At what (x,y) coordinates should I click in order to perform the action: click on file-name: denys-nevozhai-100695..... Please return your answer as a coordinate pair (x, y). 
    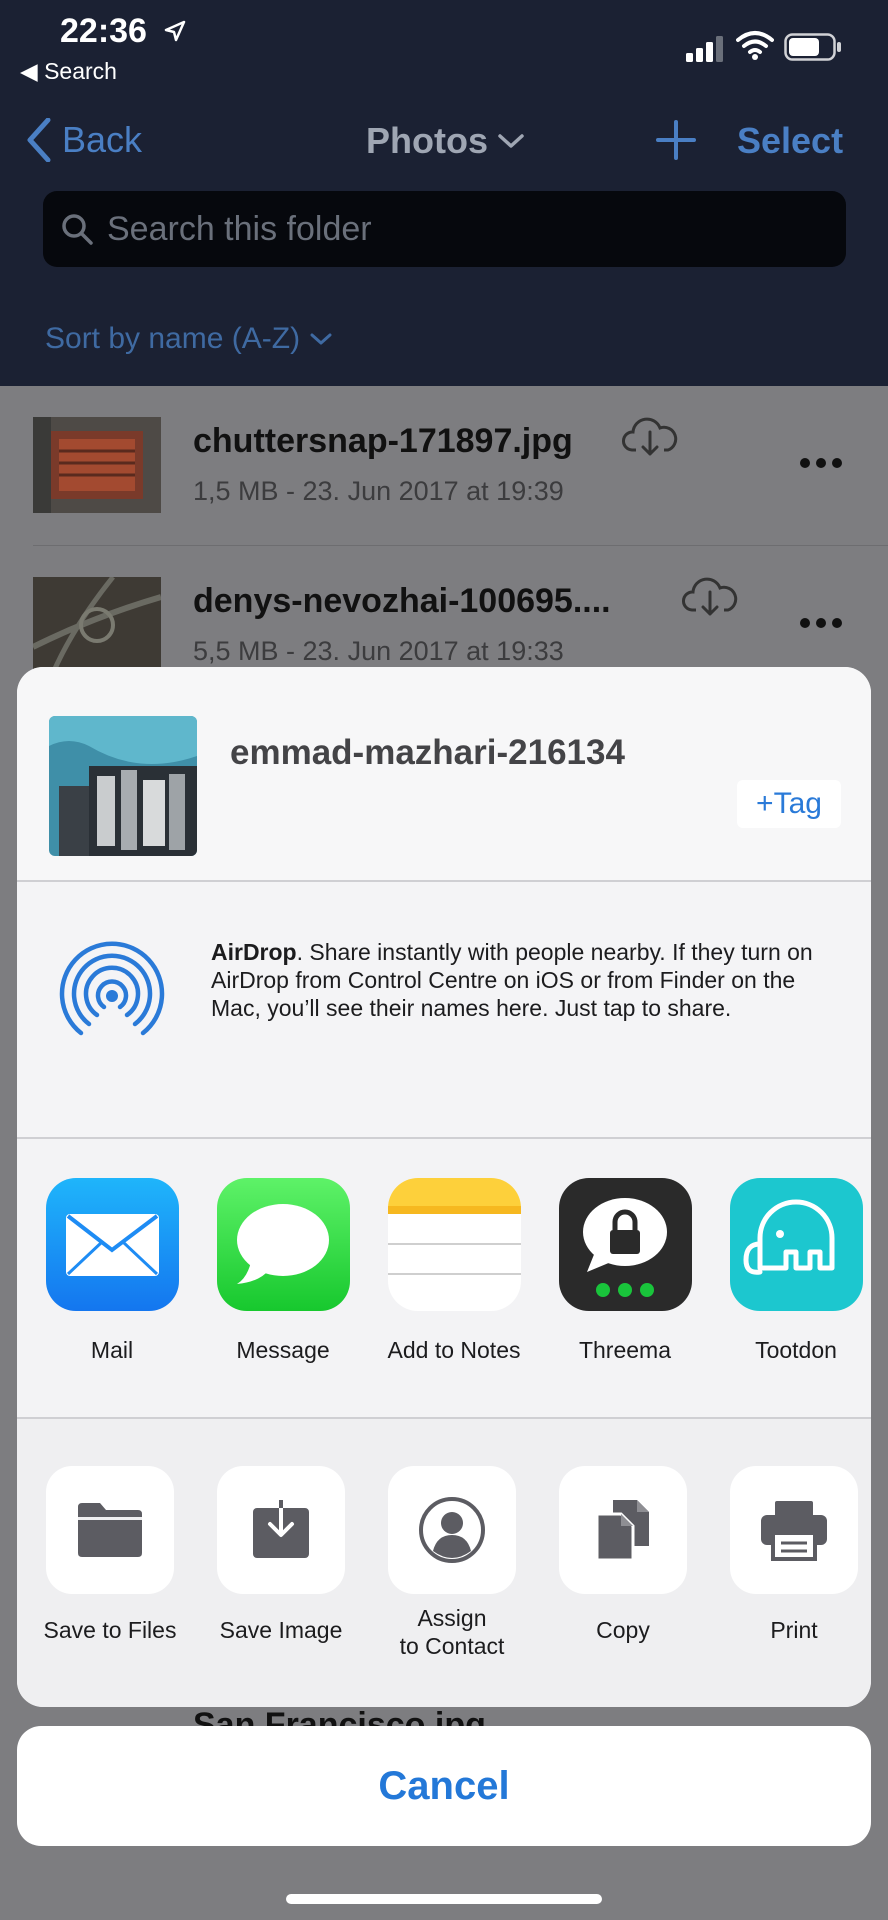
    Looking at the image, I should click on (402, 601).